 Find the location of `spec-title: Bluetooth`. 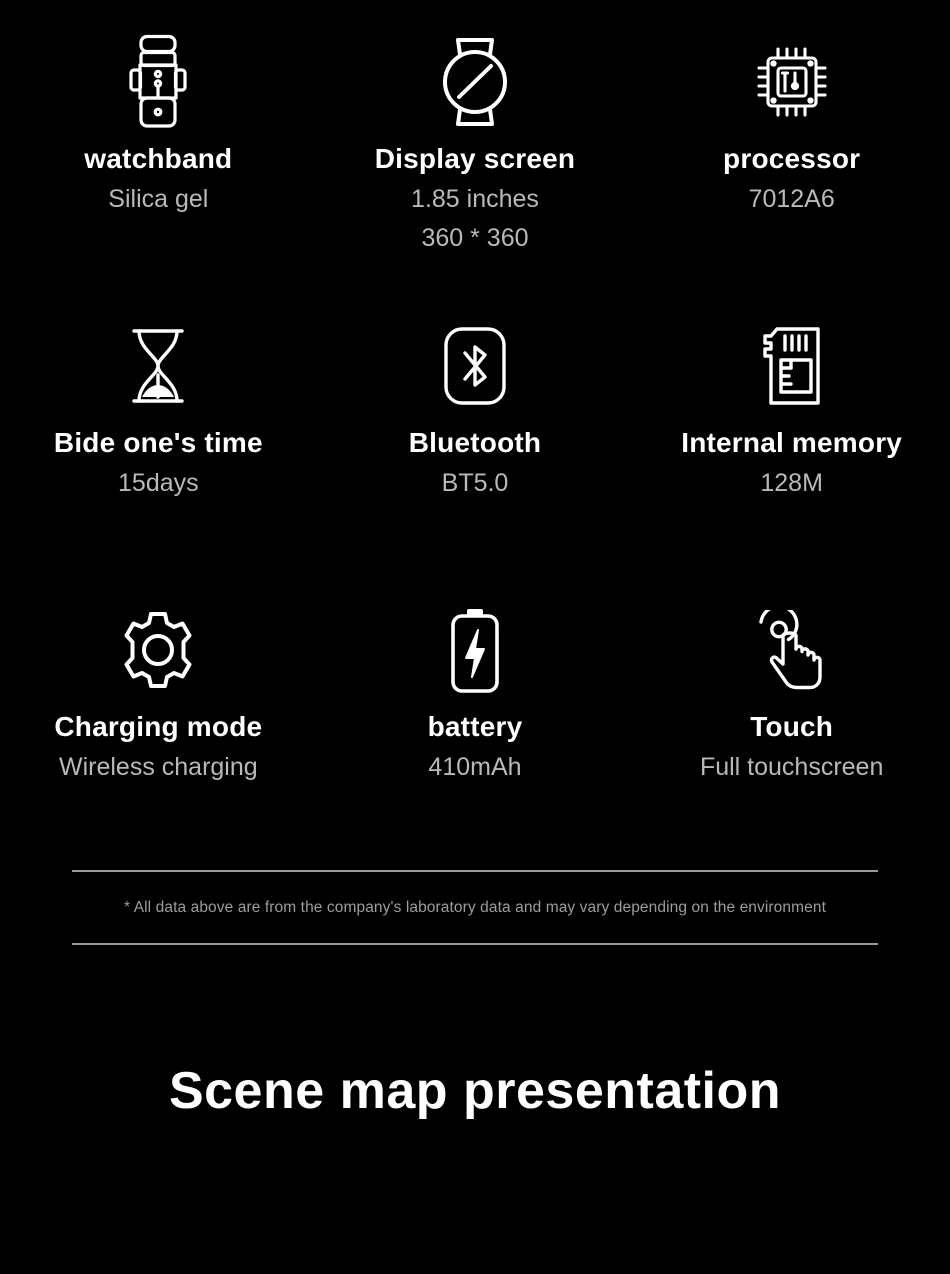

spec-title: Bluetooth is located at coordinates (475, 442).